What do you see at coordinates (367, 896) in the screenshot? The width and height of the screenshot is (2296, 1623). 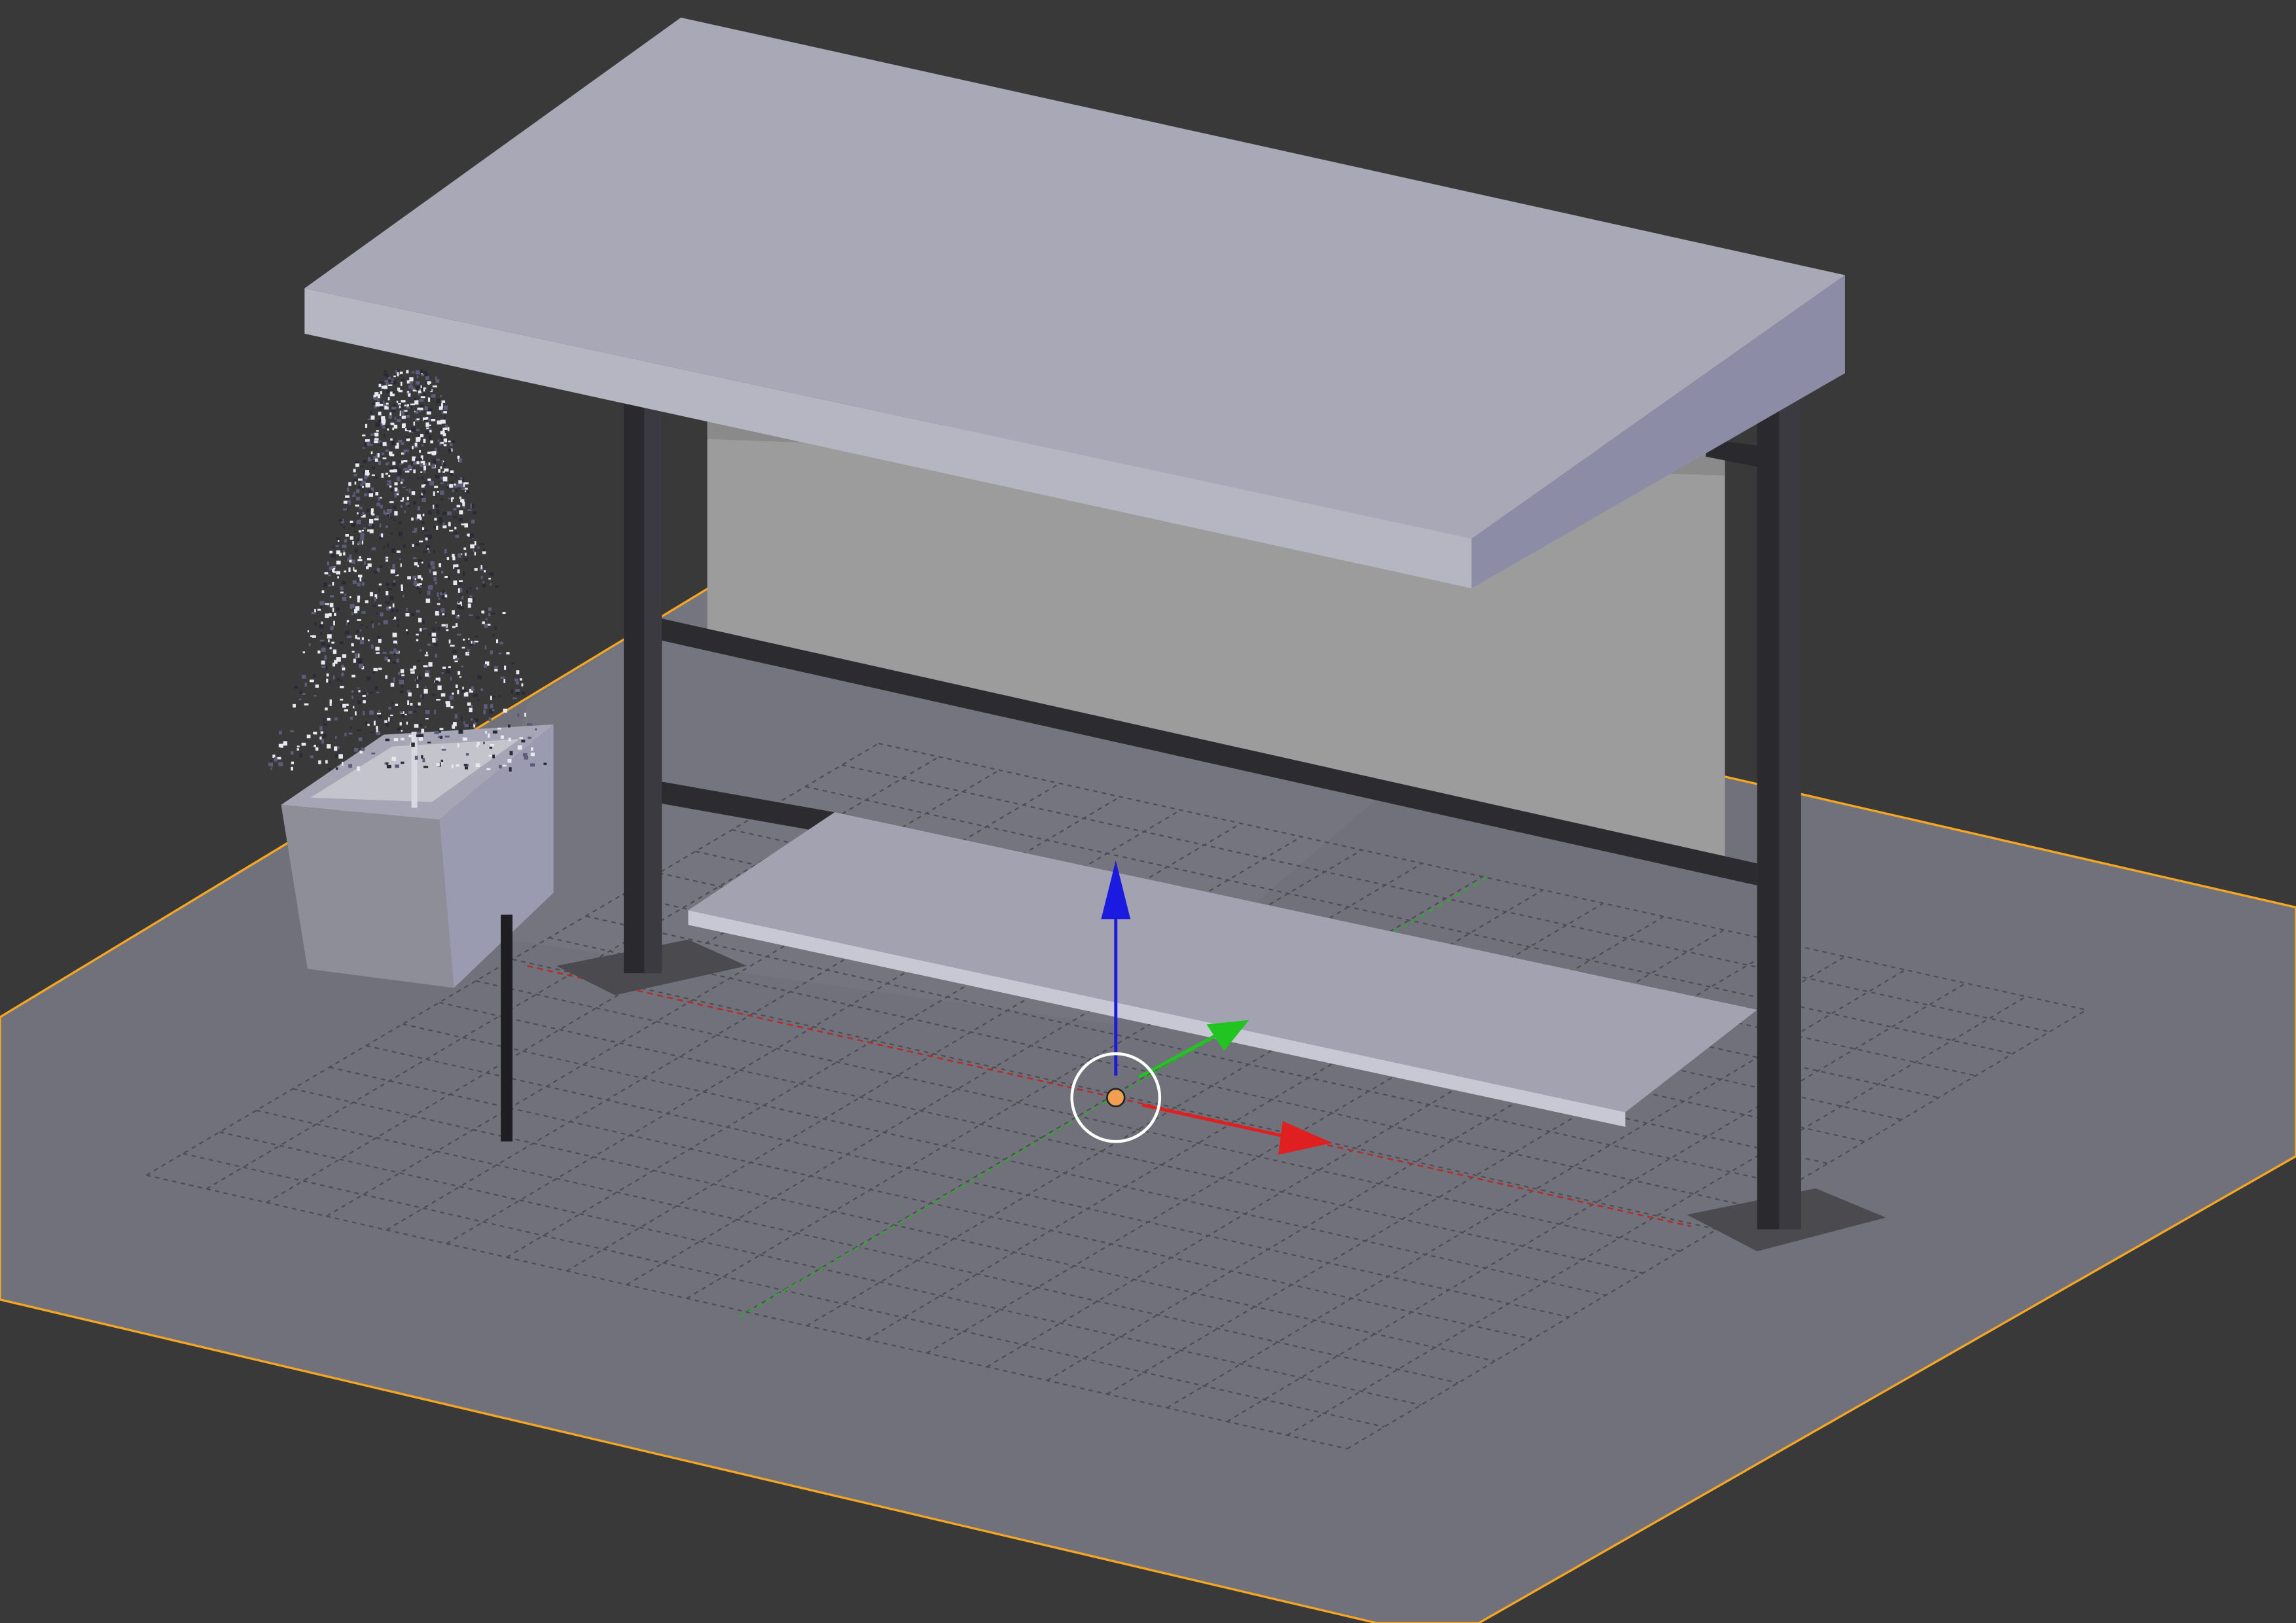 I see `planter-box-left` at bounding box center [367, 896].